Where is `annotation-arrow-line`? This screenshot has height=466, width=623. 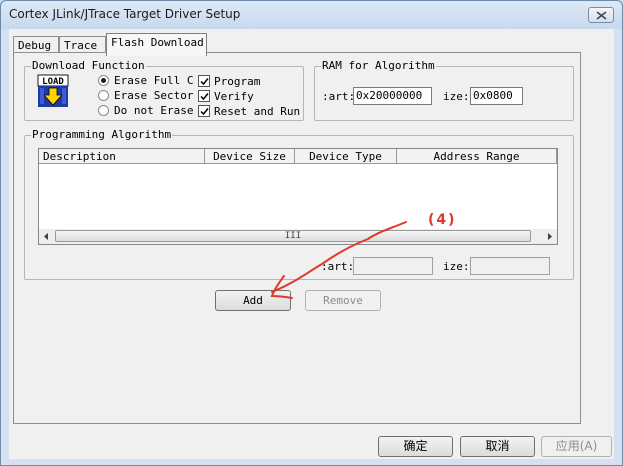
annotation-arrow-line is located at coordinates (339, 257).